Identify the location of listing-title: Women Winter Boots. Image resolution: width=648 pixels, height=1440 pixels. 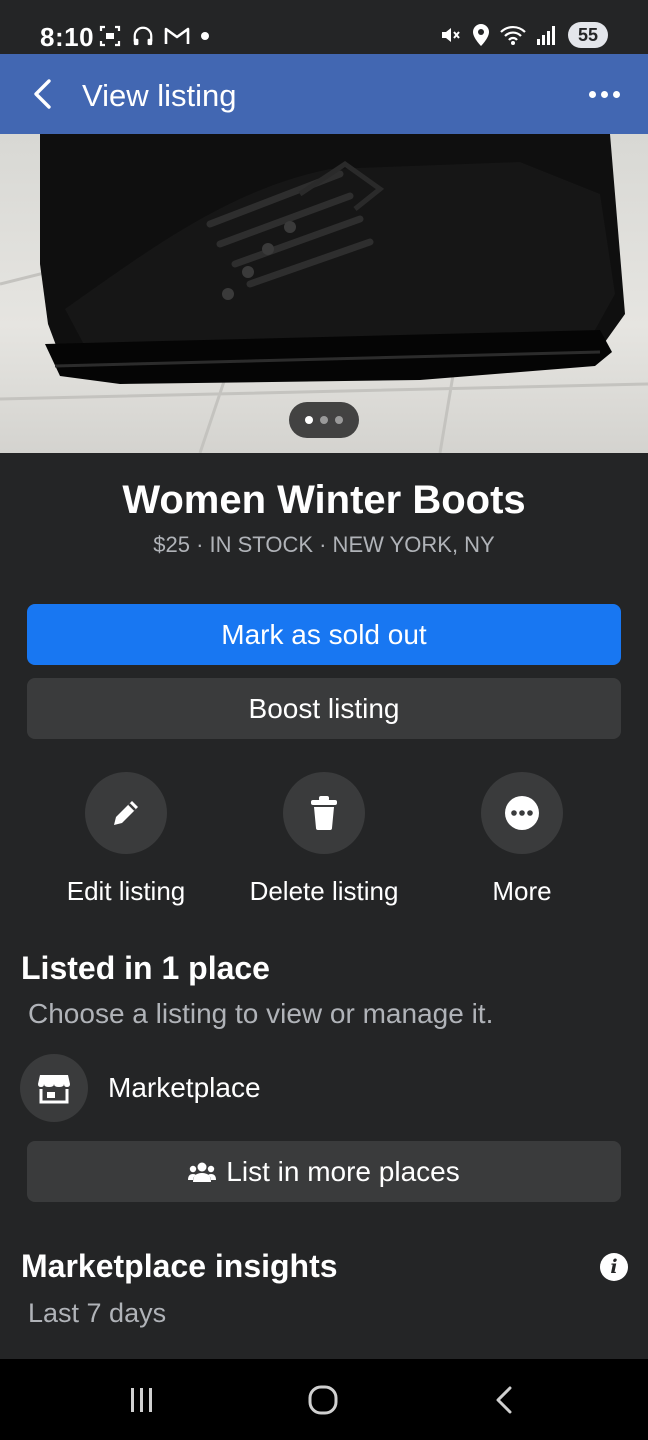
(324, 500).